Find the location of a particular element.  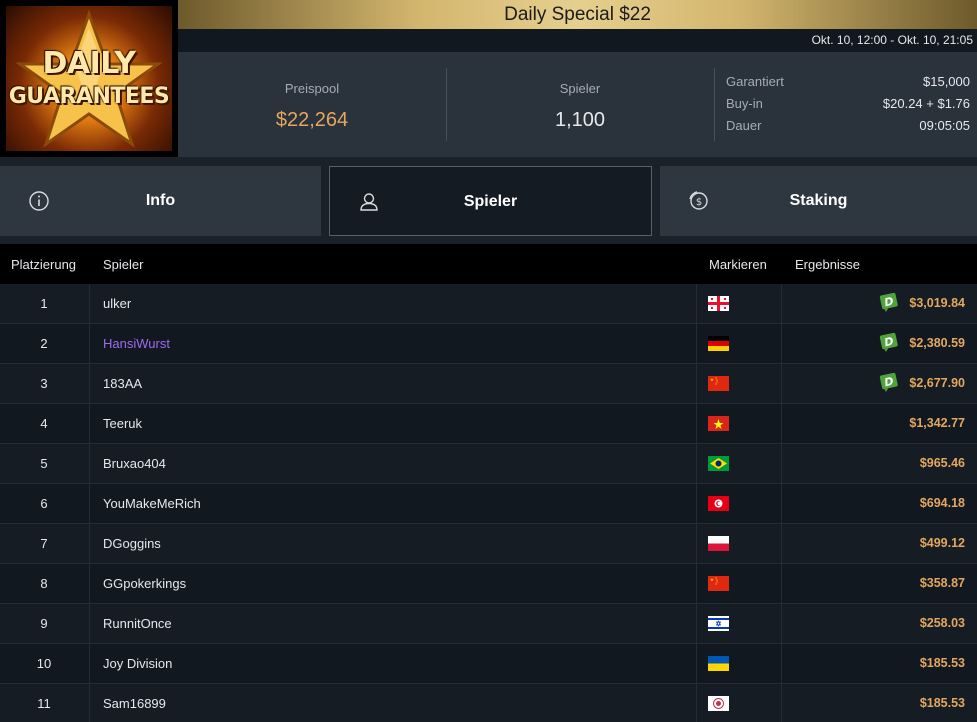

taiwan-flag-icon is located at coordinates (718, 703).